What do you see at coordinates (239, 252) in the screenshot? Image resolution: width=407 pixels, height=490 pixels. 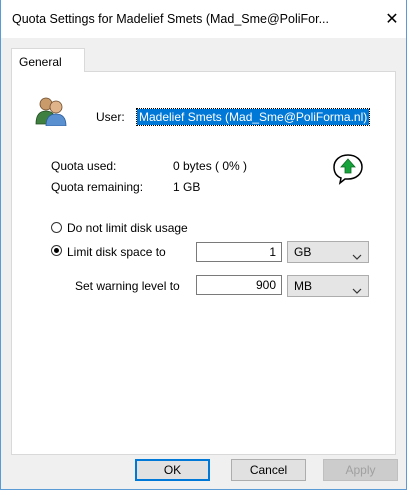 I see `limit-value-input: 1` at bounding box center [239, 252].